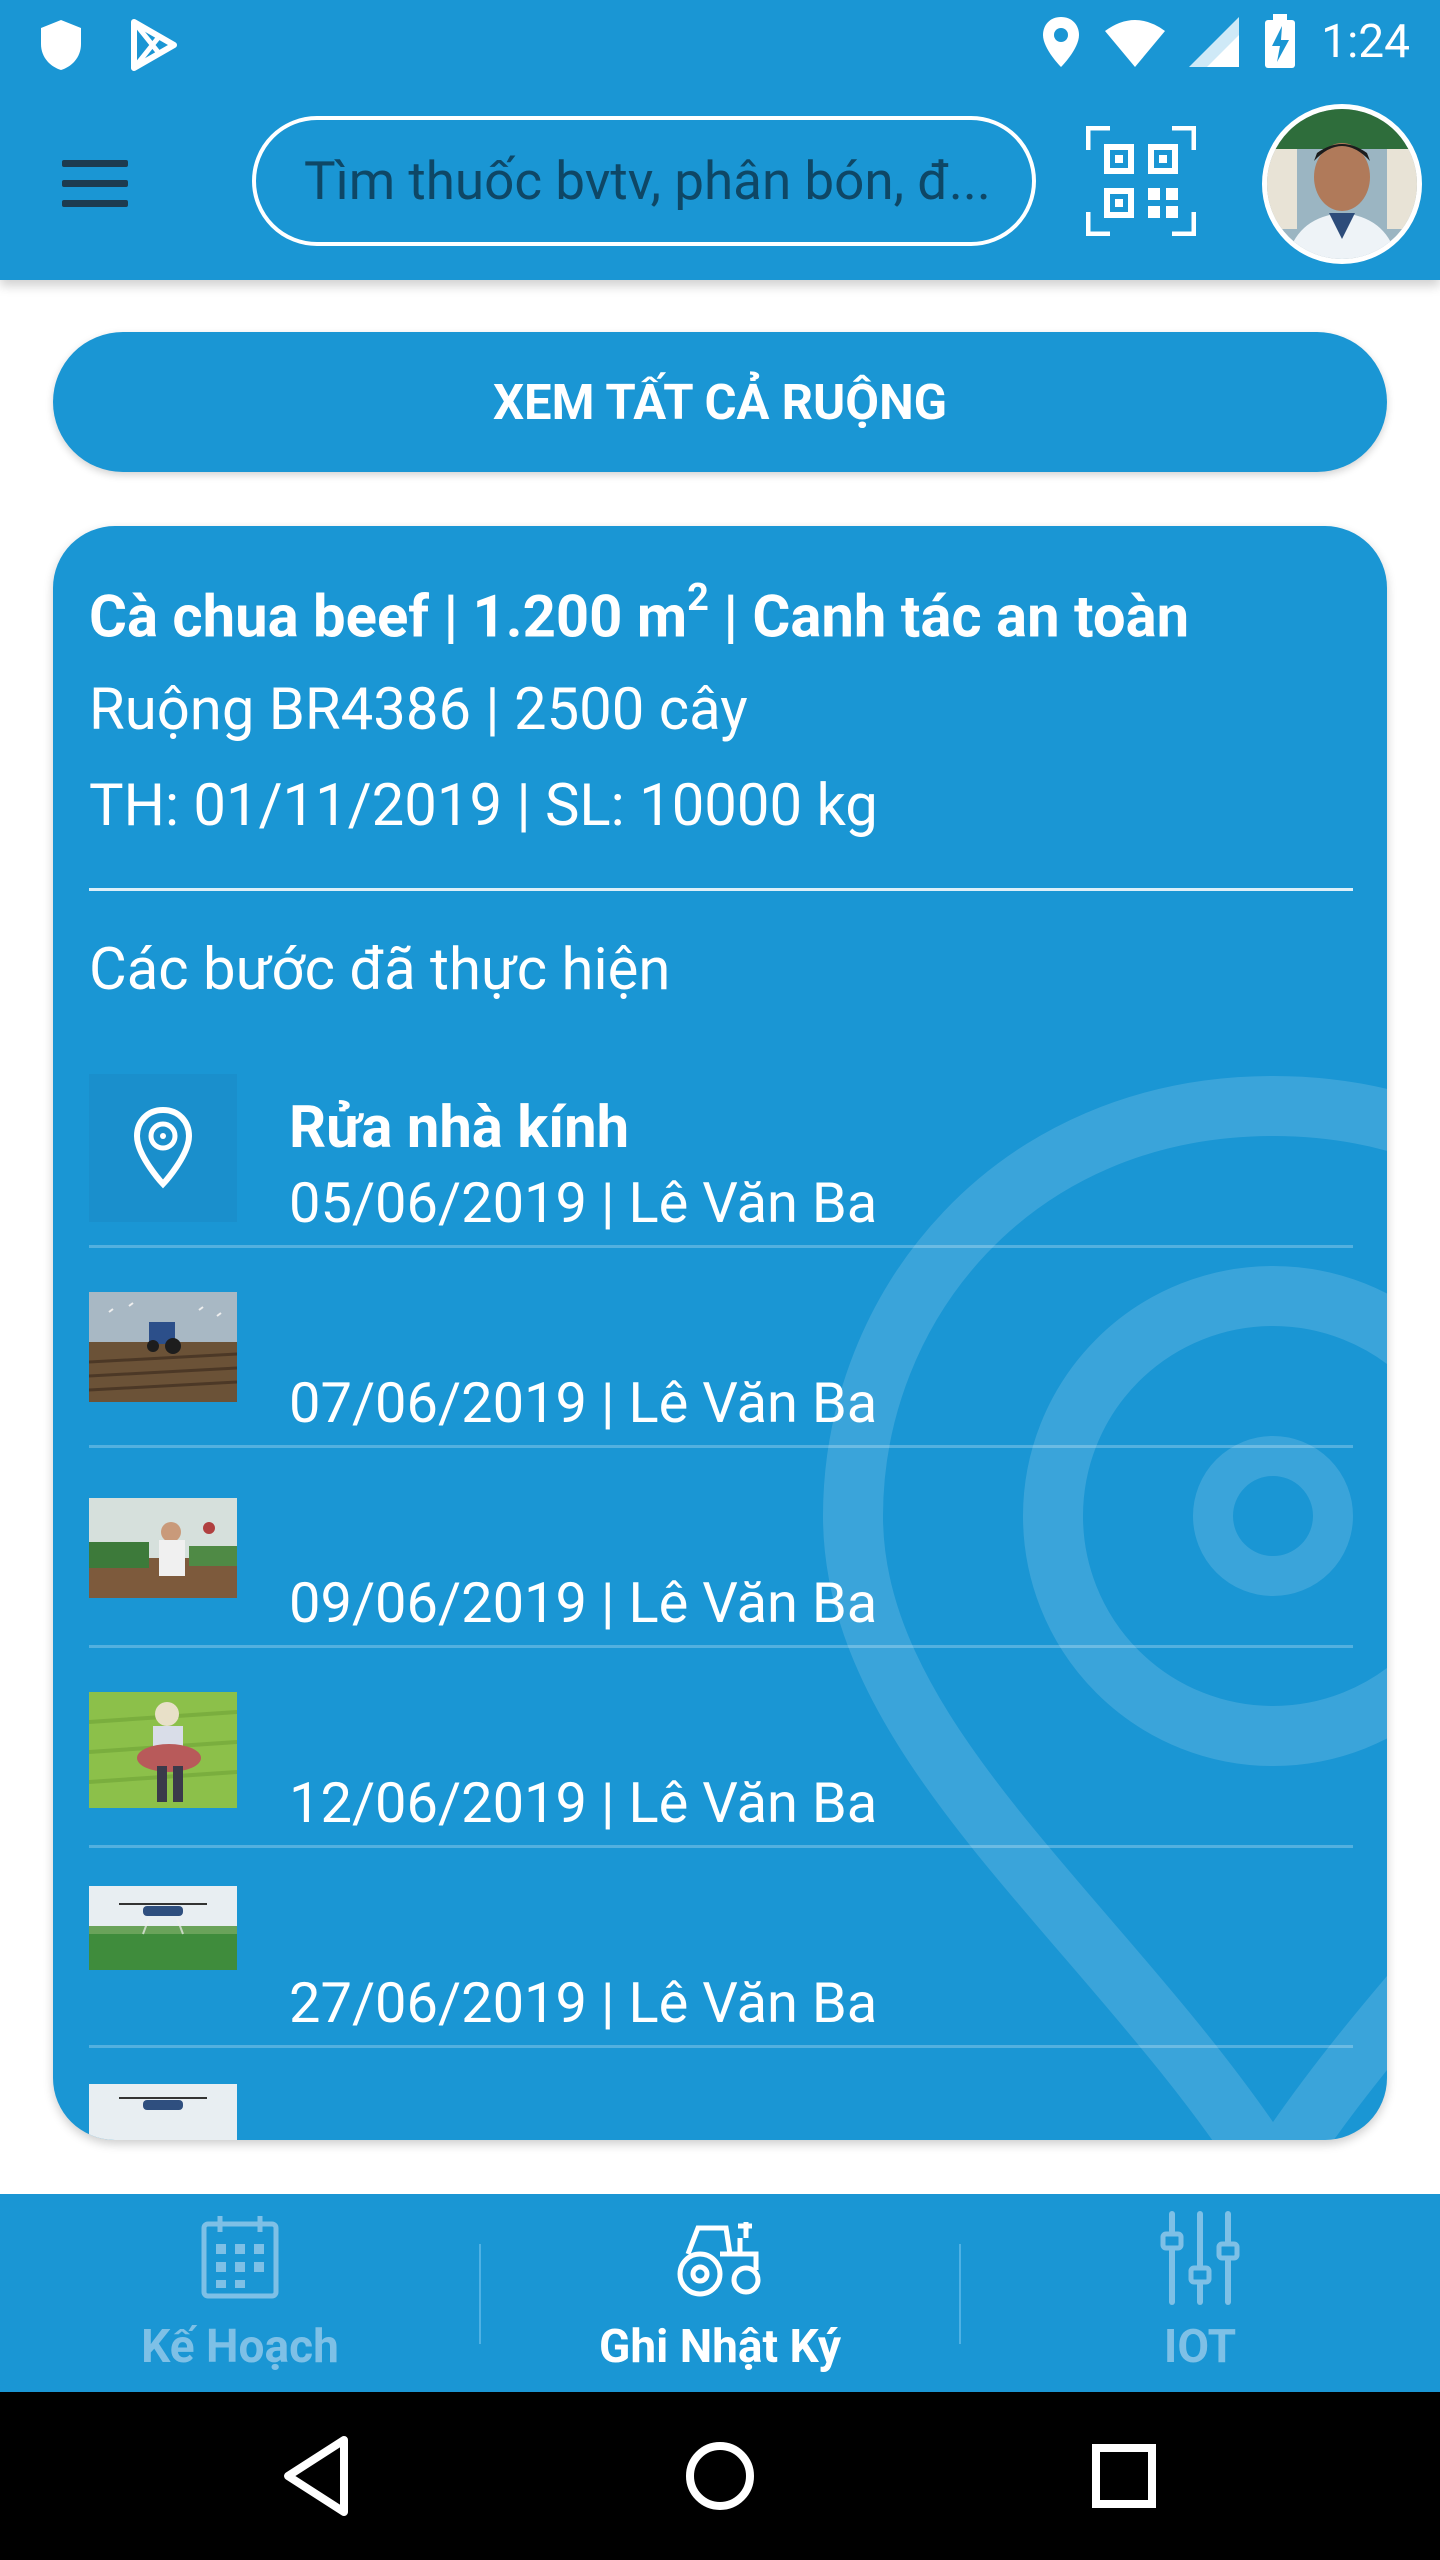  I want to click on hamburger-icon, so click(95, 163).